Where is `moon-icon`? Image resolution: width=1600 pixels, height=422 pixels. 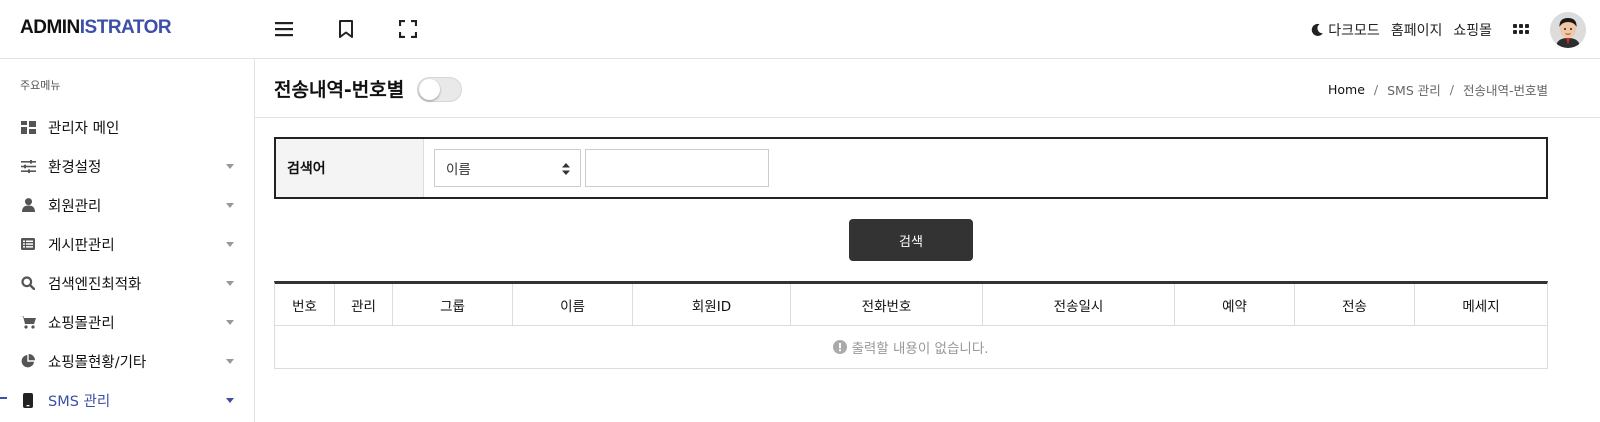 moon-icon is located at coordinates (1318, 29).